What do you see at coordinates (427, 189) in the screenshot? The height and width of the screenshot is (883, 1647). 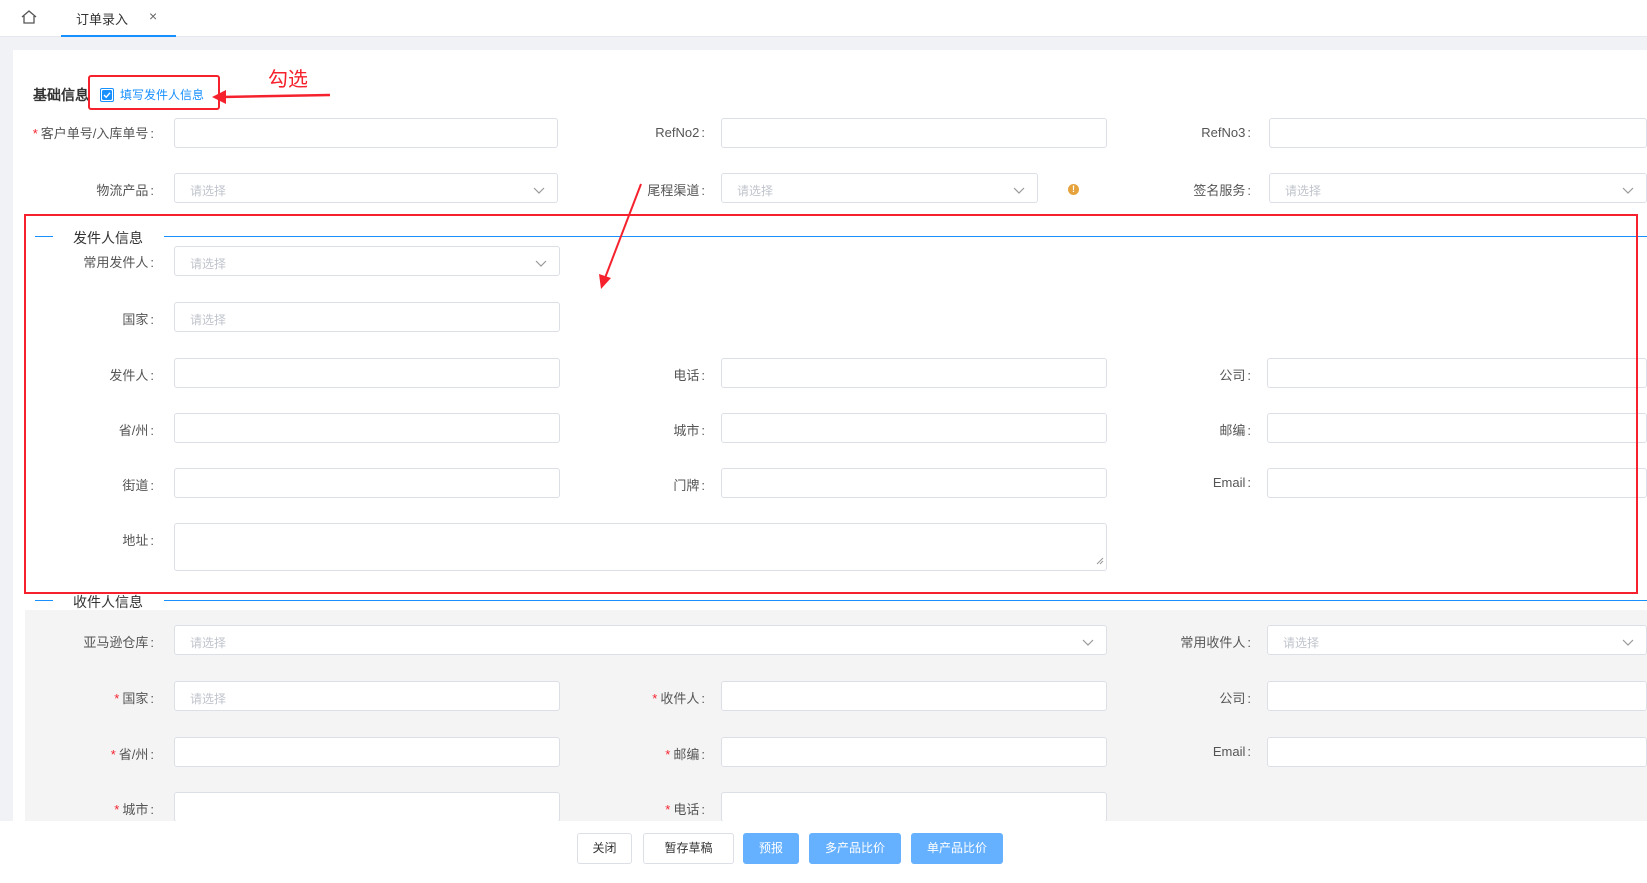 I see `annotation-arrow-icon` at bounding box center [427, 189].